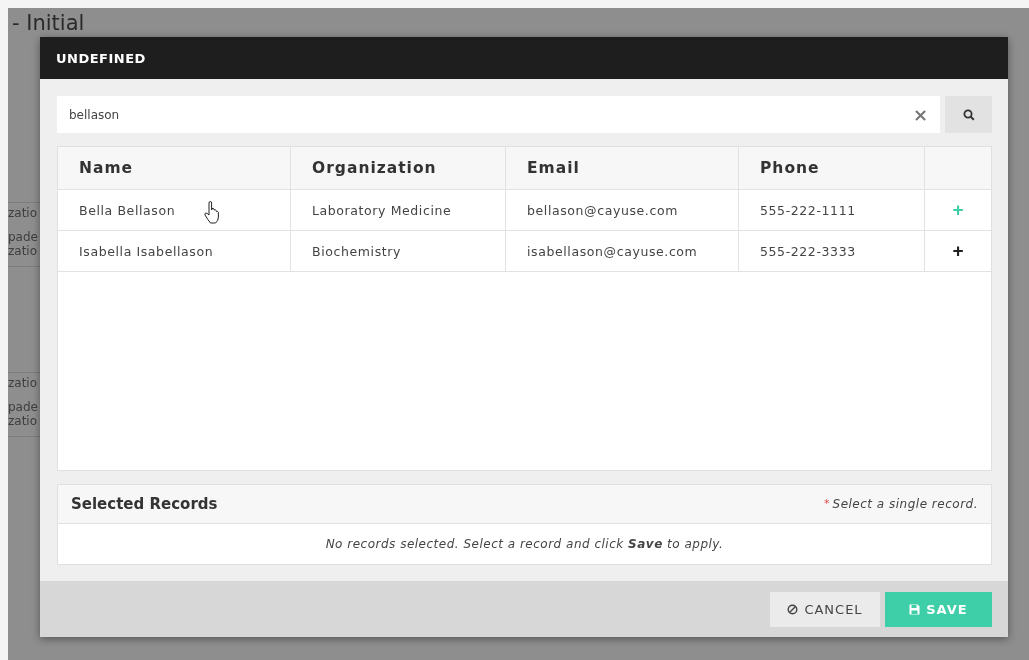  What do you see at coordinates (174, 251) in the screenshot?
I see `table-cell: Isabella Isabellason` at bounding box center [174, 251].